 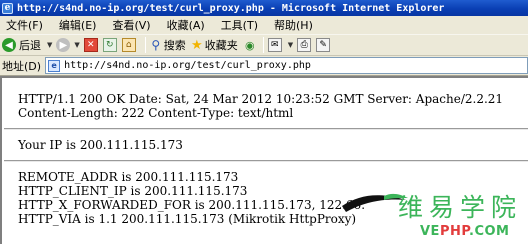 What do you see at coordinates (22, 66) in the screenshot?
I see `address-label: 地址(D)` at bounding box center [22, 66].